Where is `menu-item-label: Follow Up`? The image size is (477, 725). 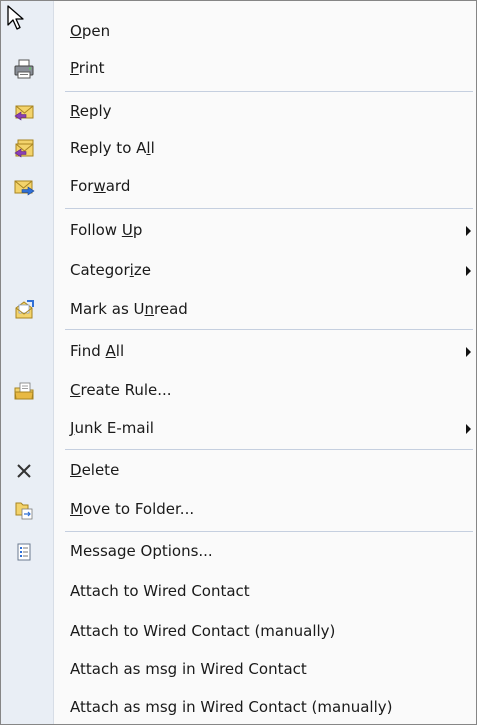
menu-item-label: Follow Up is located at coordinates (106, 230).